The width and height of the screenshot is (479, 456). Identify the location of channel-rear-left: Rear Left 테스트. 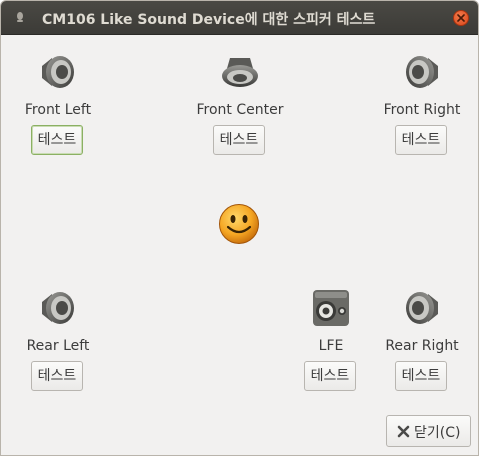
(58, 353).